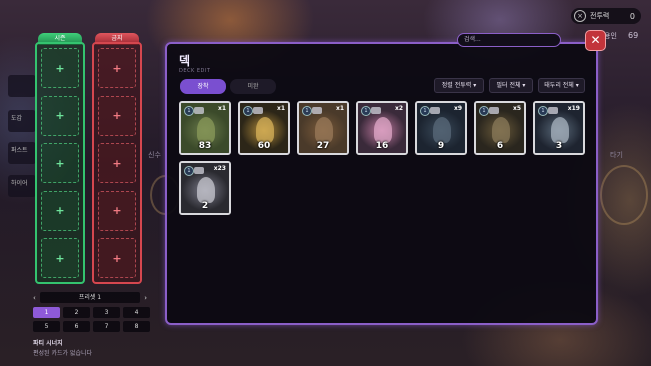 The height and width of the screenshot is (366, 651). I want to click on side-menu-item, so click(22, 86).